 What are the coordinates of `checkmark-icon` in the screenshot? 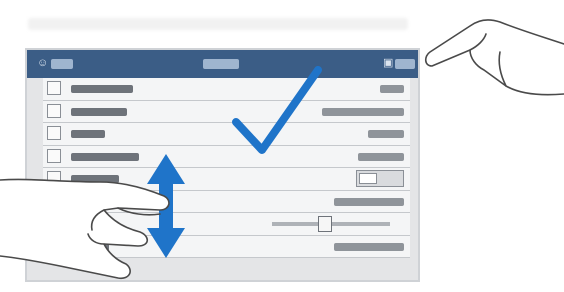 It's located at (277, 110).